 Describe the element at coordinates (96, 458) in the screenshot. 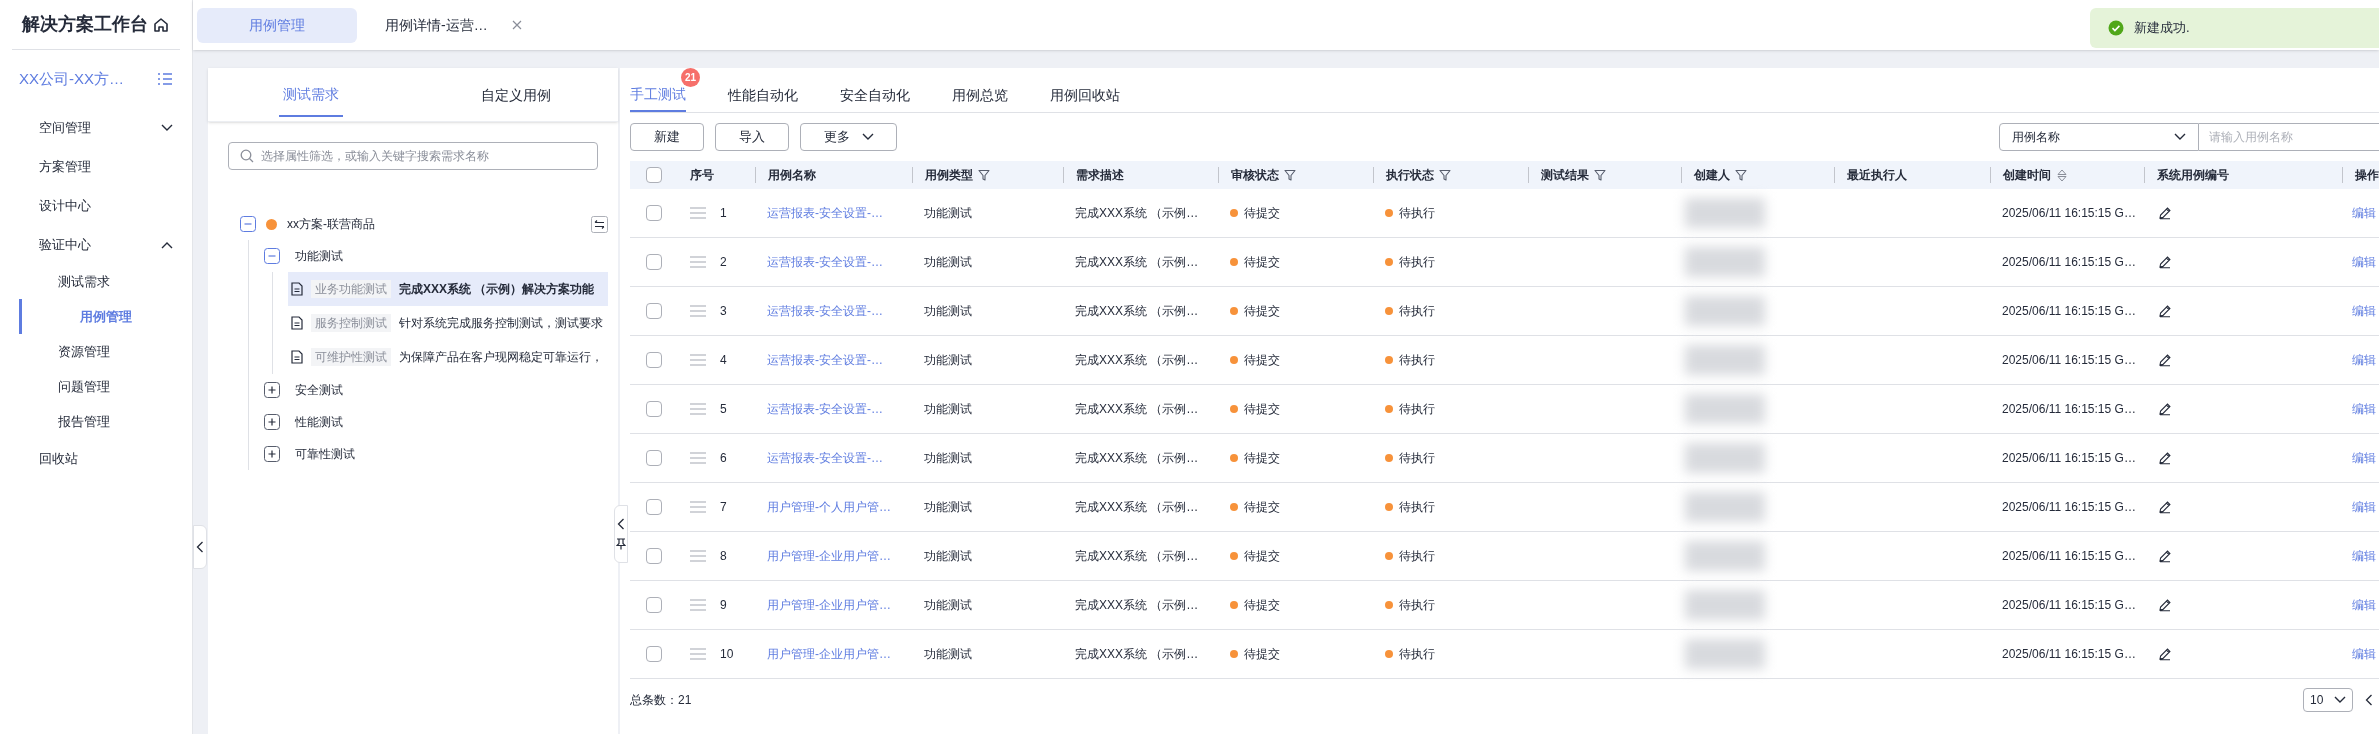

I see `nav-item: 回收站` at that location.